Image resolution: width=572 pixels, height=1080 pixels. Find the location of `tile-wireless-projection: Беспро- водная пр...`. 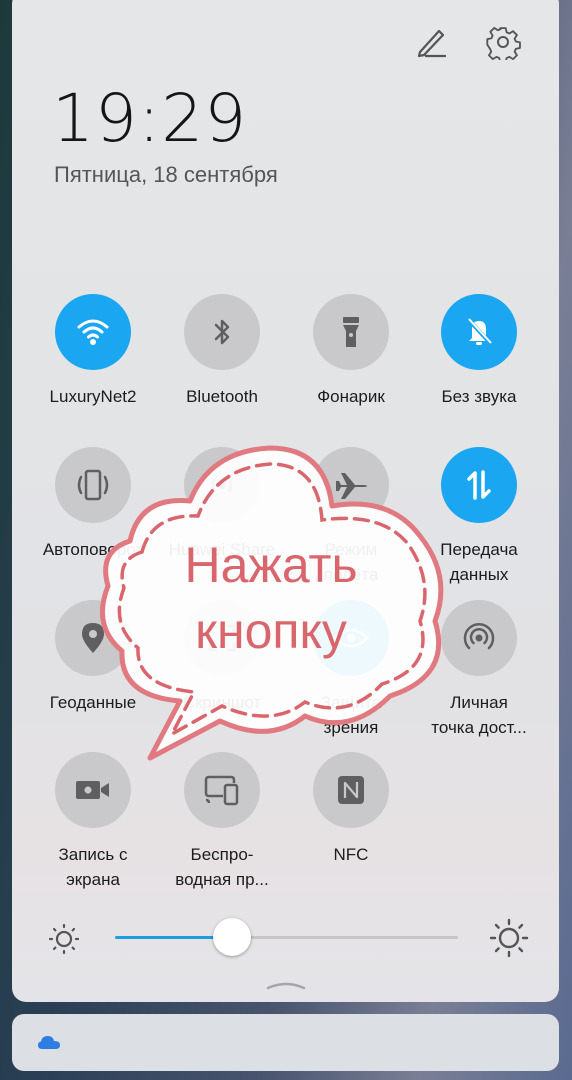

tile-wireless-projection: Беспро- водная пр... is located at coordinates (222, 822).